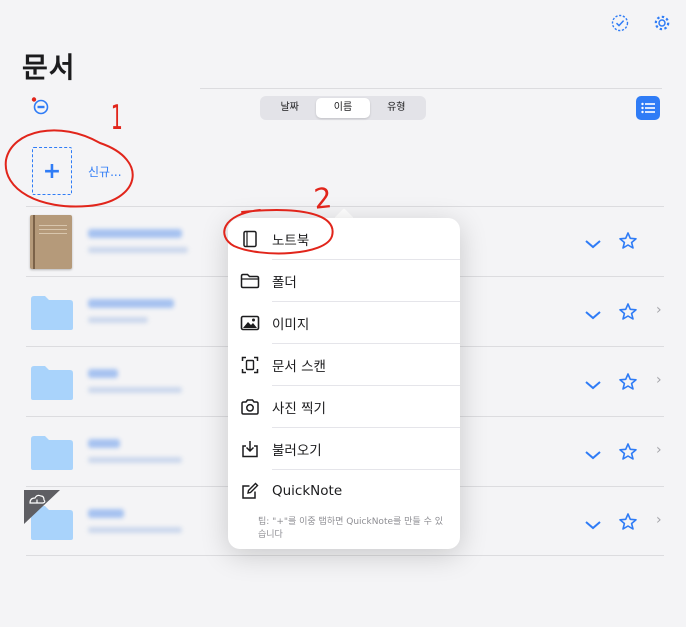 The image size is (686, 627). Describe the element at coordinates (278, 232) in the screenshot. I see `annotation-circle-notebook` at that location.